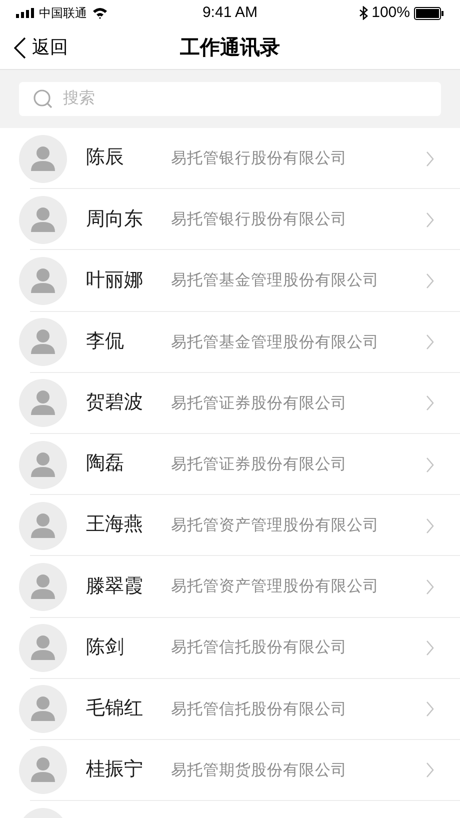 This screenshot has width=460, height=818. What do you see at coordinates (34, 47) in the screenshot?
I see `back-button: 返回` at bounding box center [34, 47].